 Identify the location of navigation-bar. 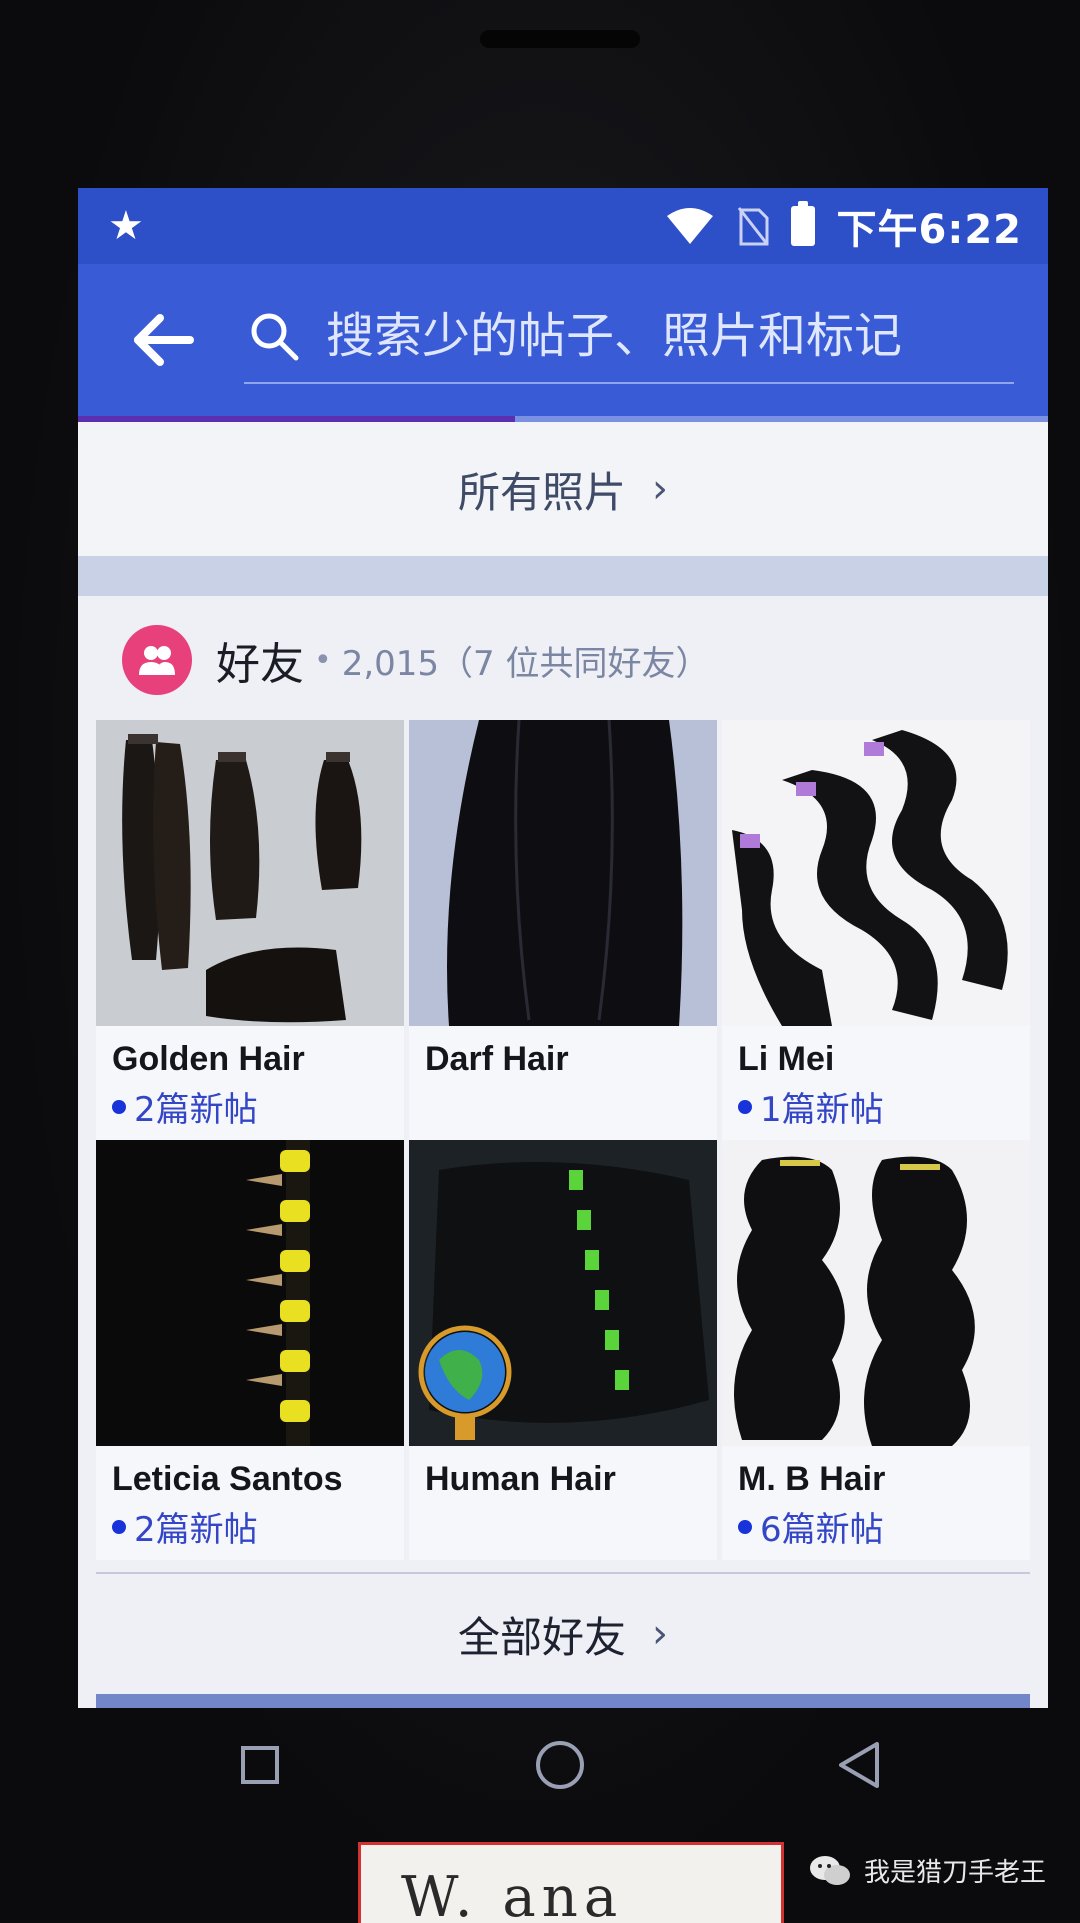
(560, 1765).